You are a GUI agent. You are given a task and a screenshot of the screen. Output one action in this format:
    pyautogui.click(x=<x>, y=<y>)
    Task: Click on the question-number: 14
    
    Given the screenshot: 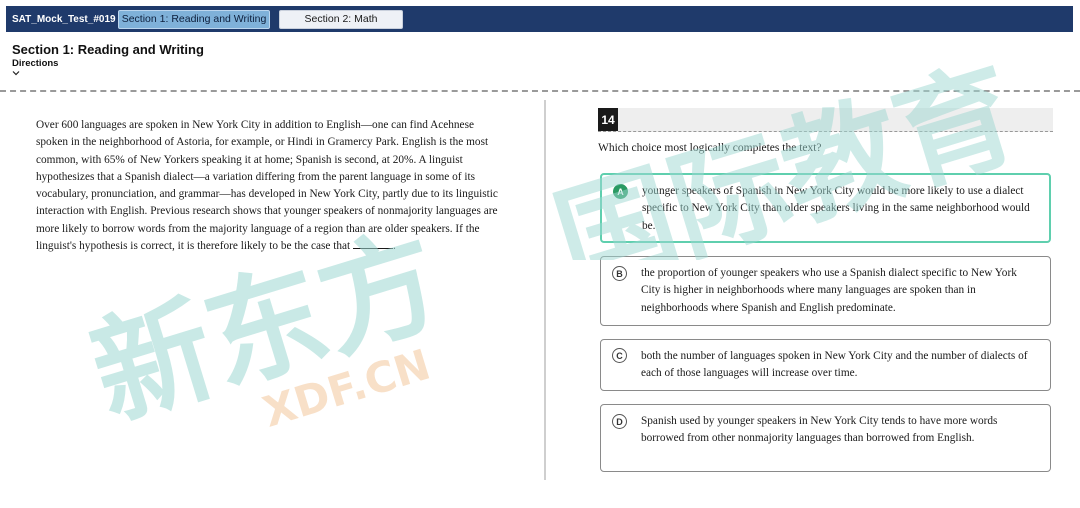 What is the action you would take?
    pyautogui.click(x=608, y=119)
    